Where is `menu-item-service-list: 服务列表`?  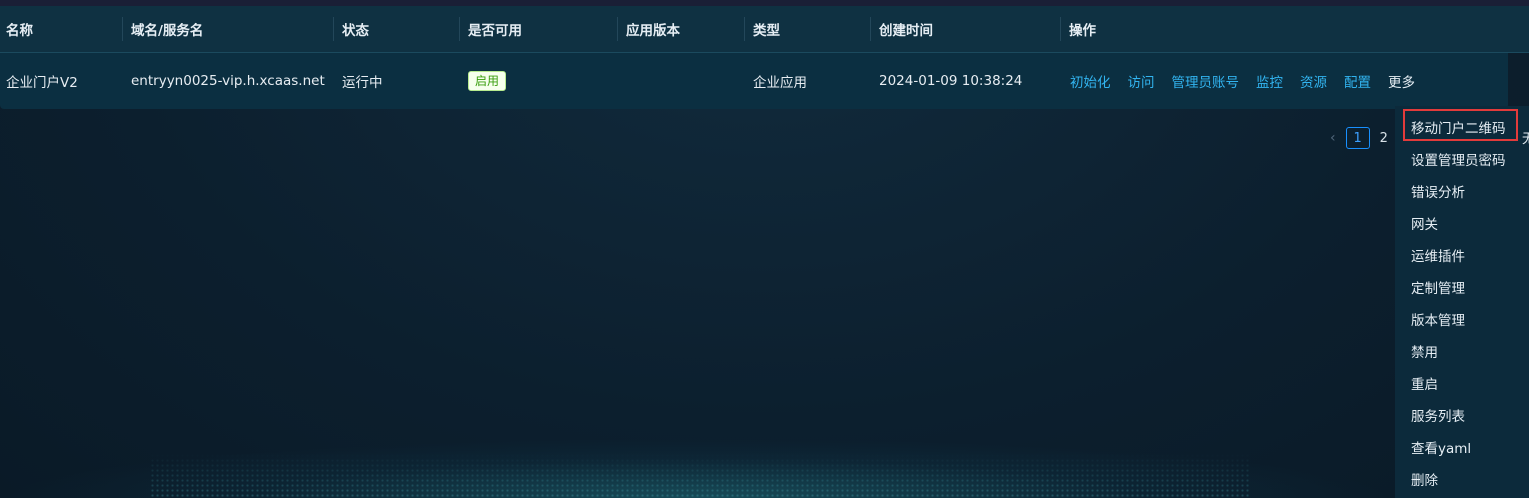 menu-item-service-list: 服务列表 is located at coordinates (1438, 415).